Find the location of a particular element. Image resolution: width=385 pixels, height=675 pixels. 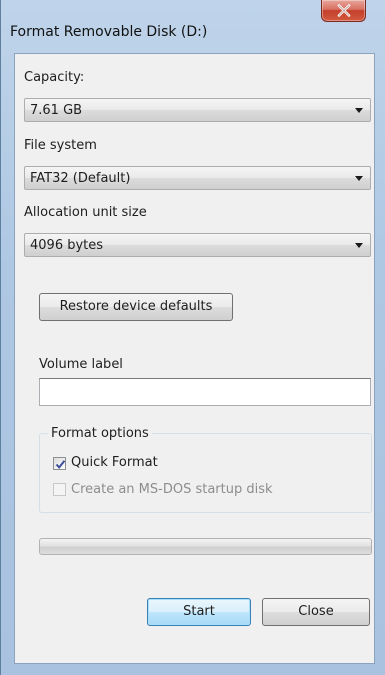

close-x-icon is located at coordinates (344, 10).